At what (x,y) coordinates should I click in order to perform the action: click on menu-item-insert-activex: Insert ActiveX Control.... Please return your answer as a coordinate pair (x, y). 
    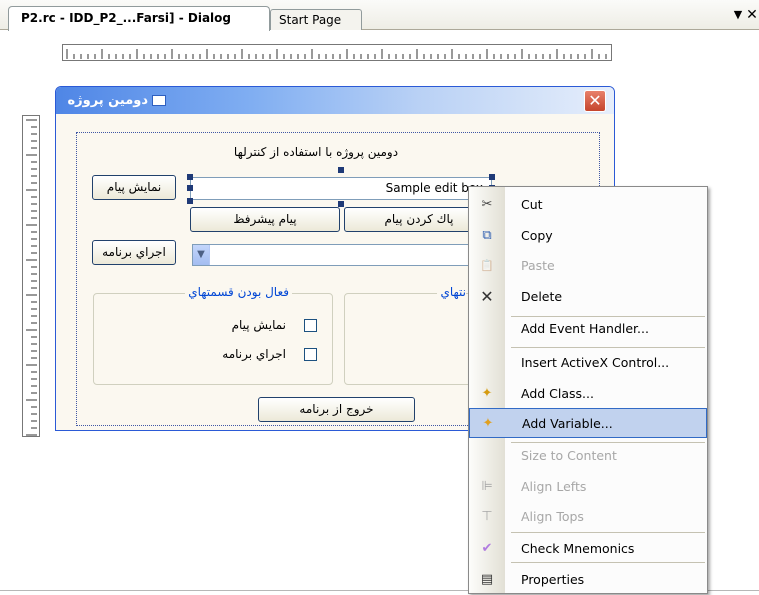
    Looking at the image, I should click on (588, 363).